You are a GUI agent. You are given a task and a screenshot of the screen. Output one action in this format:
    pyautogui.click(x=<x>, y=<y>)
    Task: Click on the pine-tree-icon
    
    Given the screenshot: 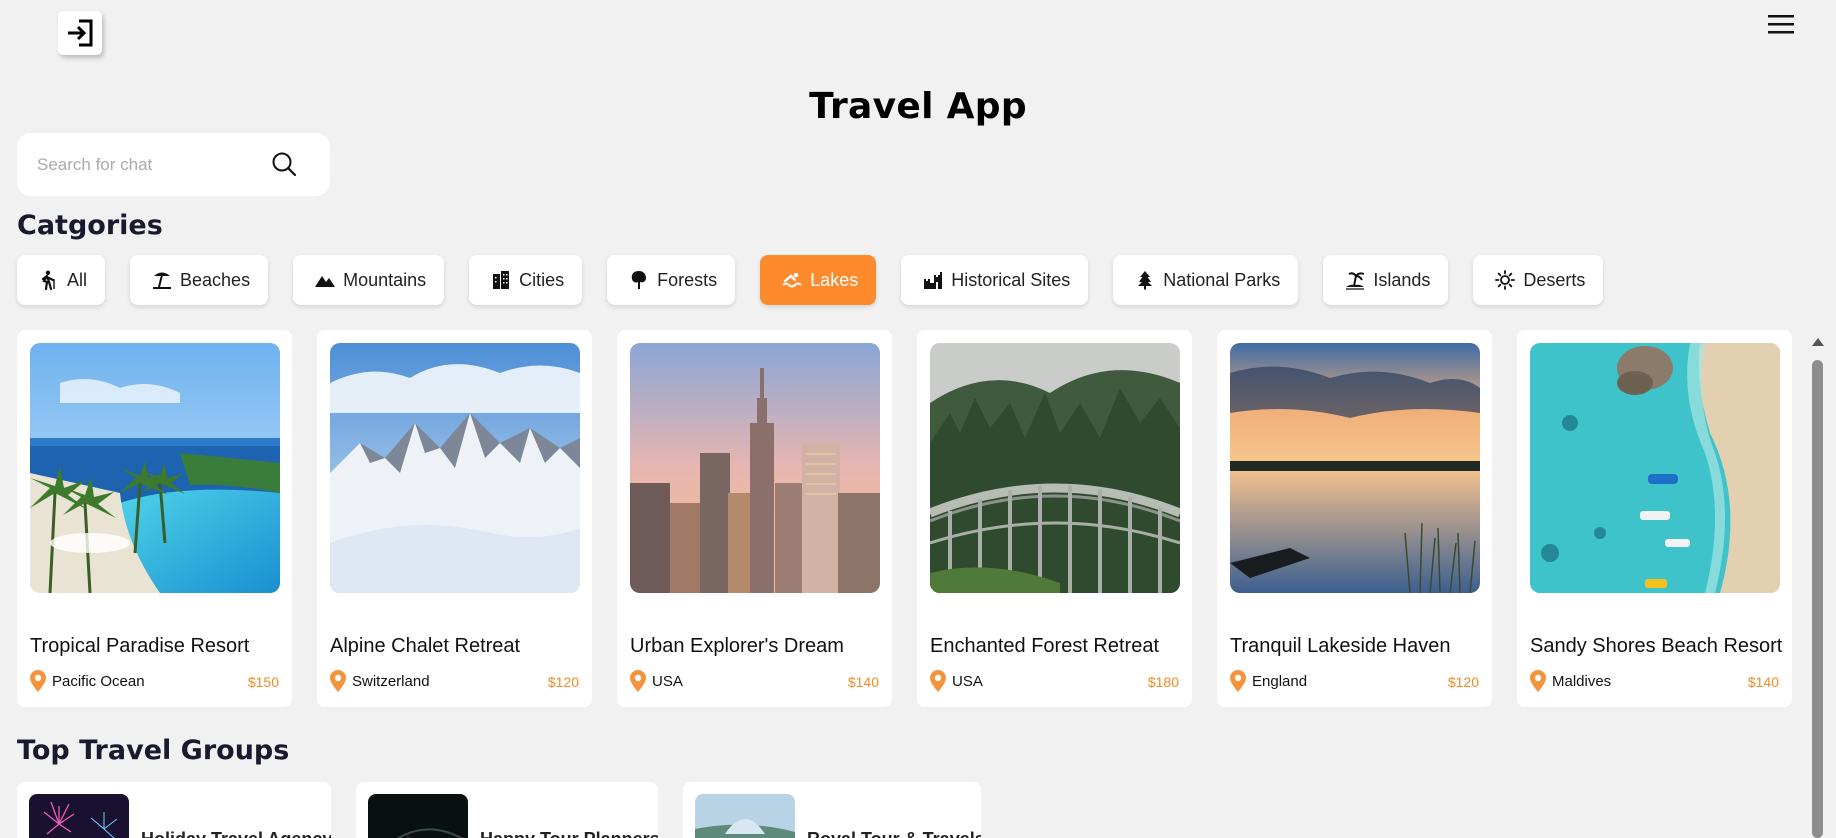 What is the action you would take?
    pyautogui.click(x=1145, y=280)
    